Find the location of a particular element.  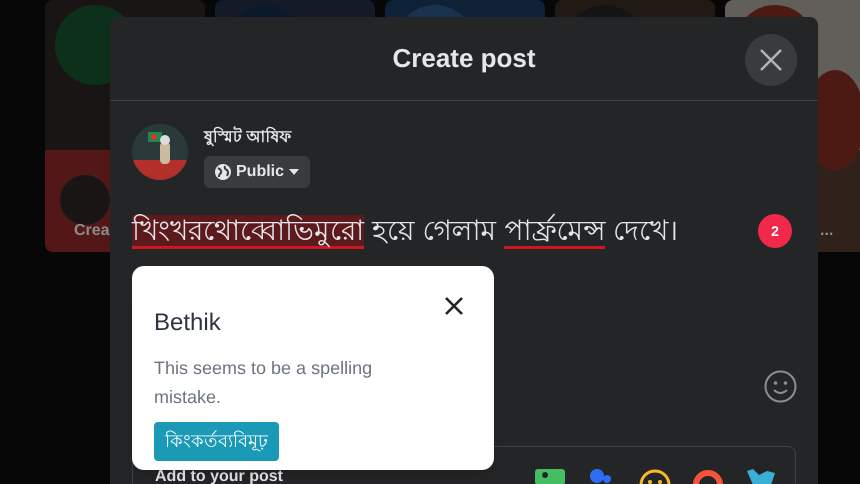

photo-icon is located at coordinates (550, 476).